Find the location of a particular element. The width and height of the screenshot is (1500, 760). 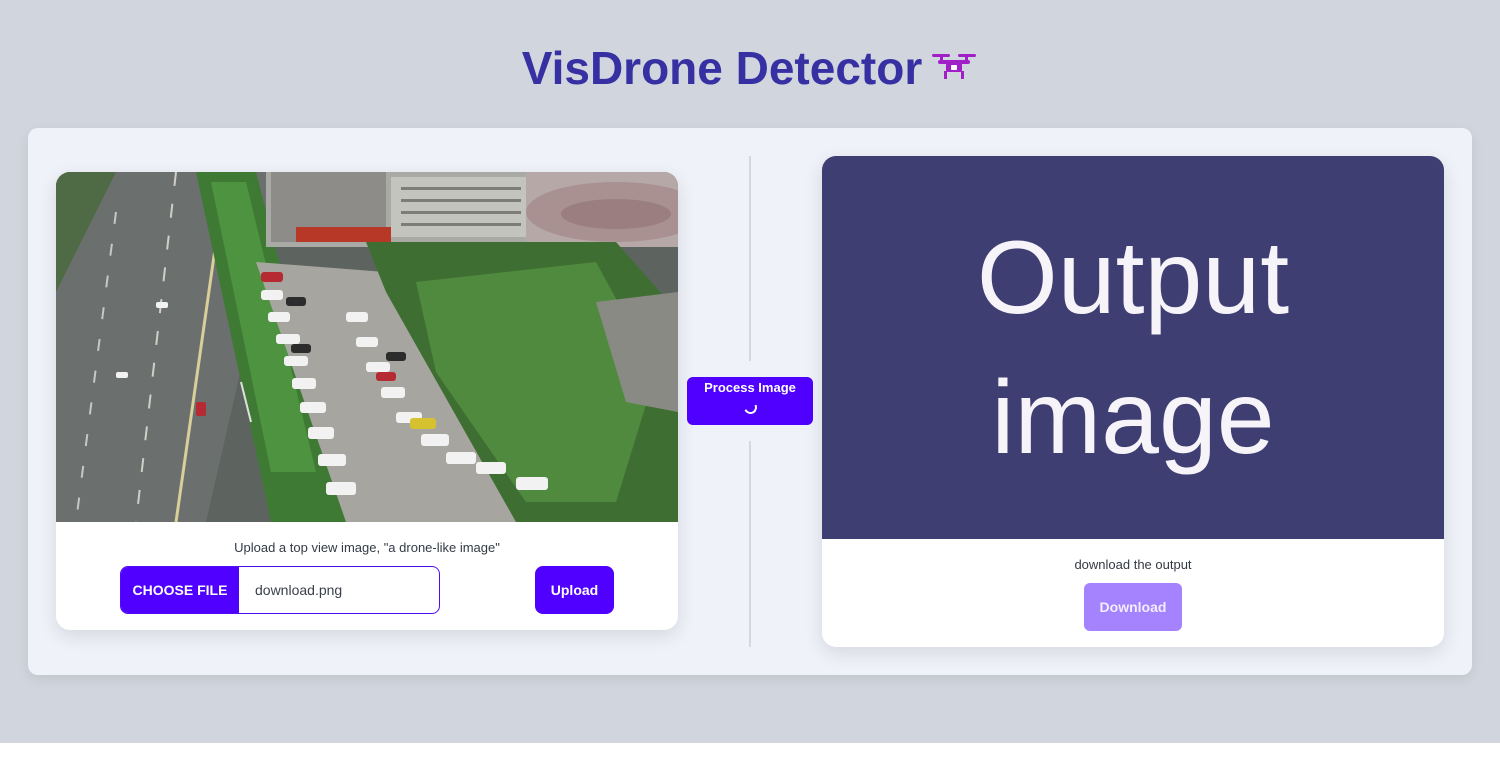

header: VisDrone Detector is located at coordinates (750, 68).